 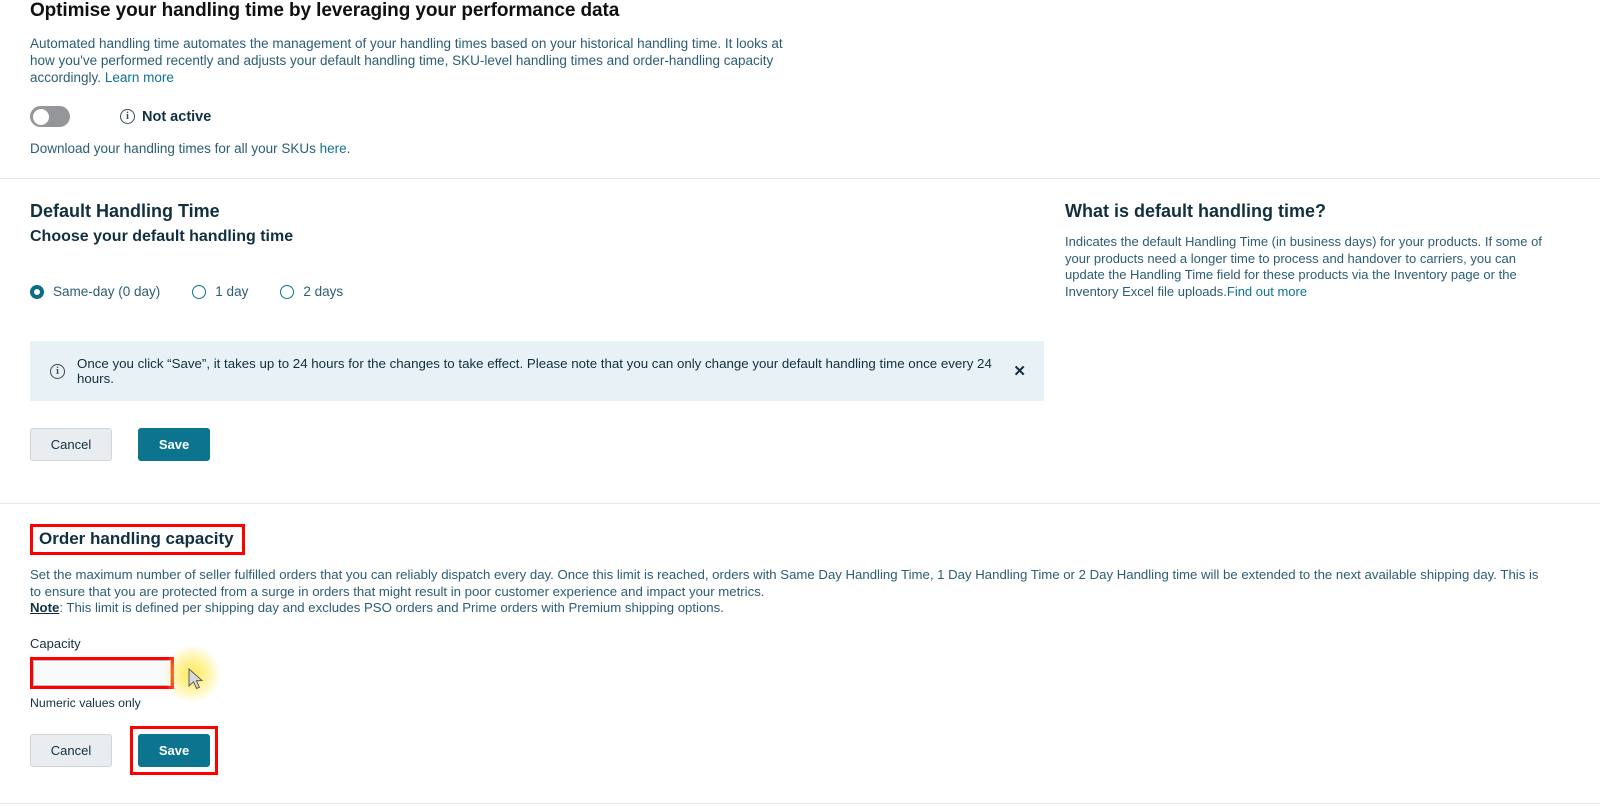 I want to click on radio-label-same-day: Same-day (0 day), so click(x=107, y=291).